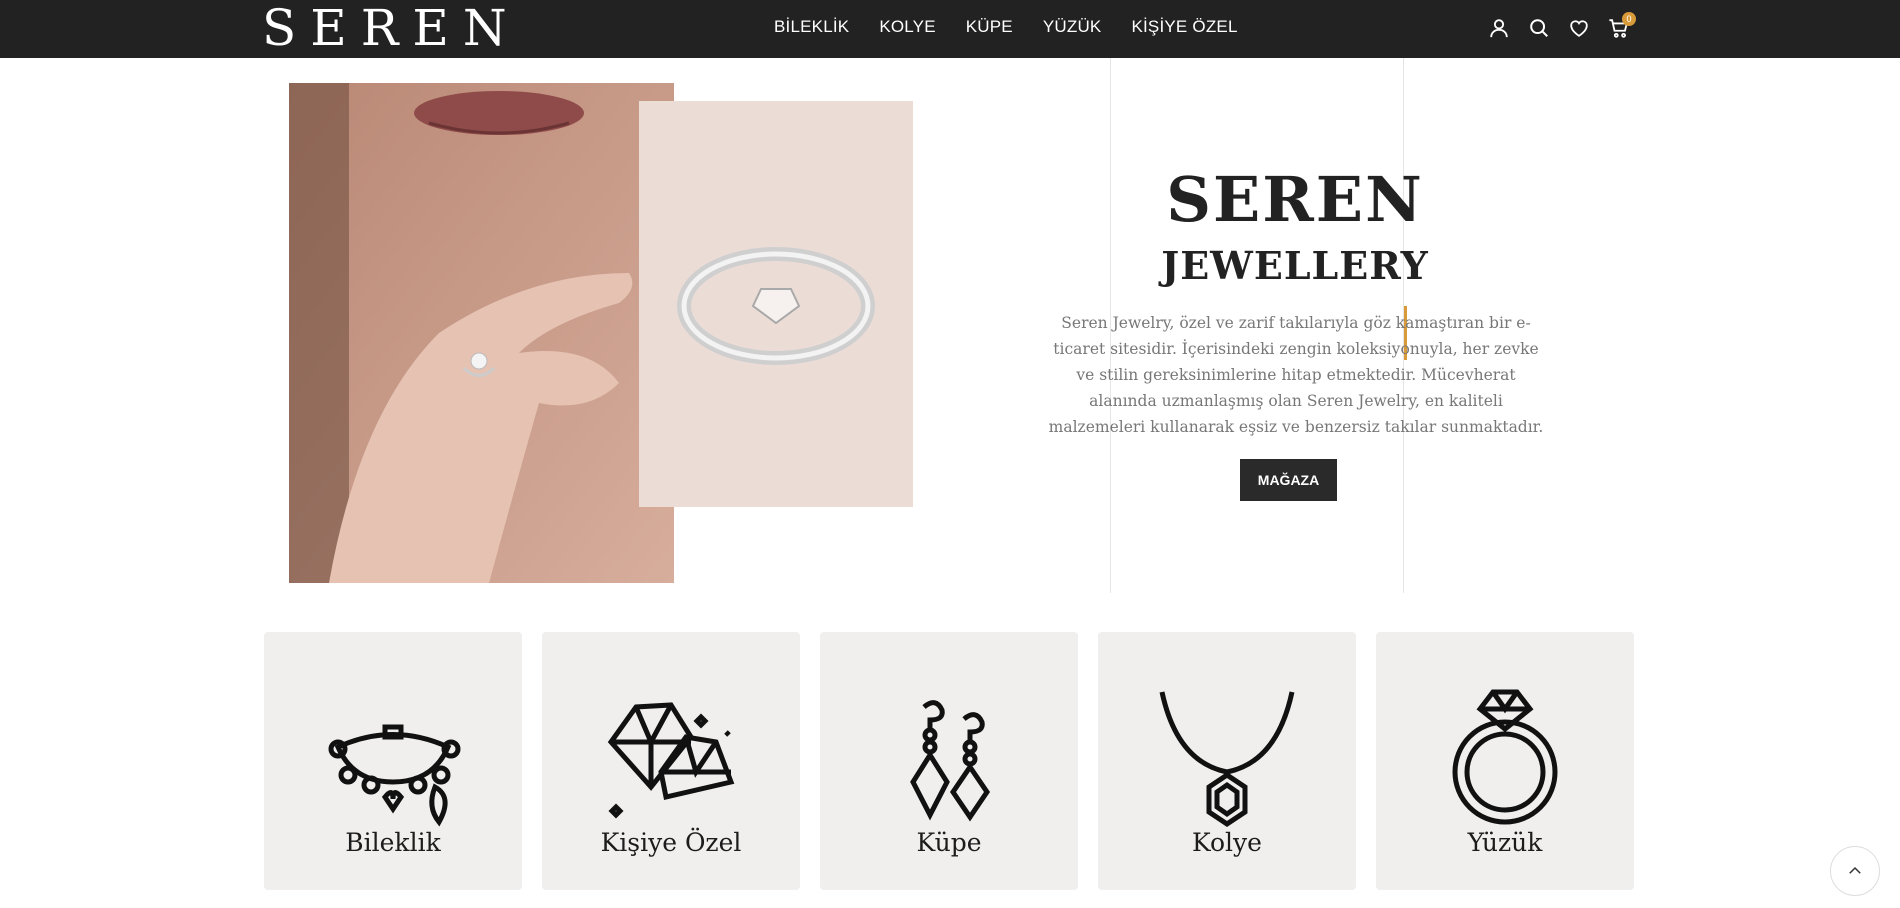 This screenshot has width=1900, height=908. Describe the element at coordinates (1295, 265) in the screenshot. I see `hero-subtitle: JEWELLERY` at that location.